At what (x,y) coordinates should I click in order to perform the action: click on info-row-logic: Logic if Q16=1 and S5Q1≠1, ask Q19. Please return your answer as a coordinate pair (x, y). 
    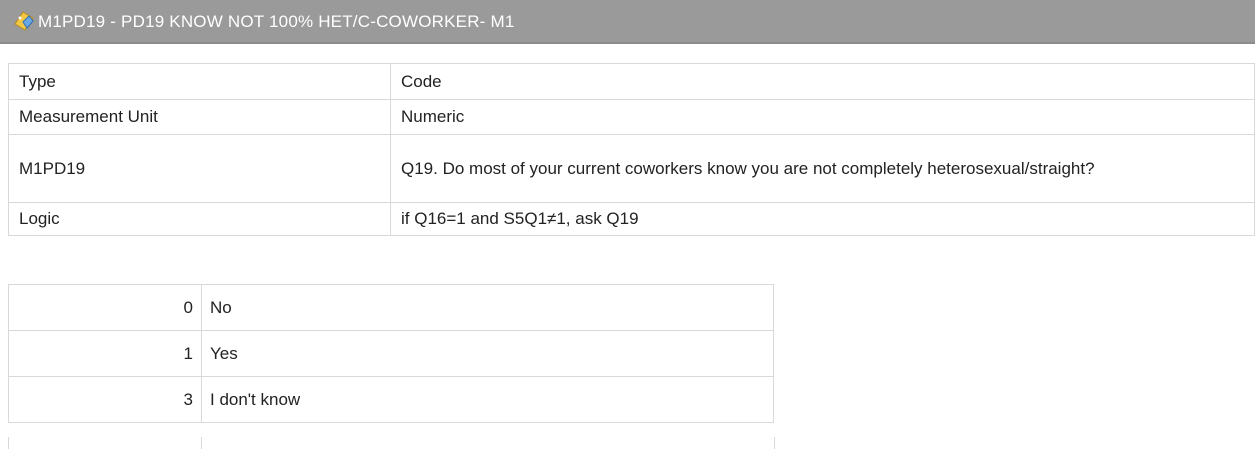
    Looking at the image, I should click on (631, 219).